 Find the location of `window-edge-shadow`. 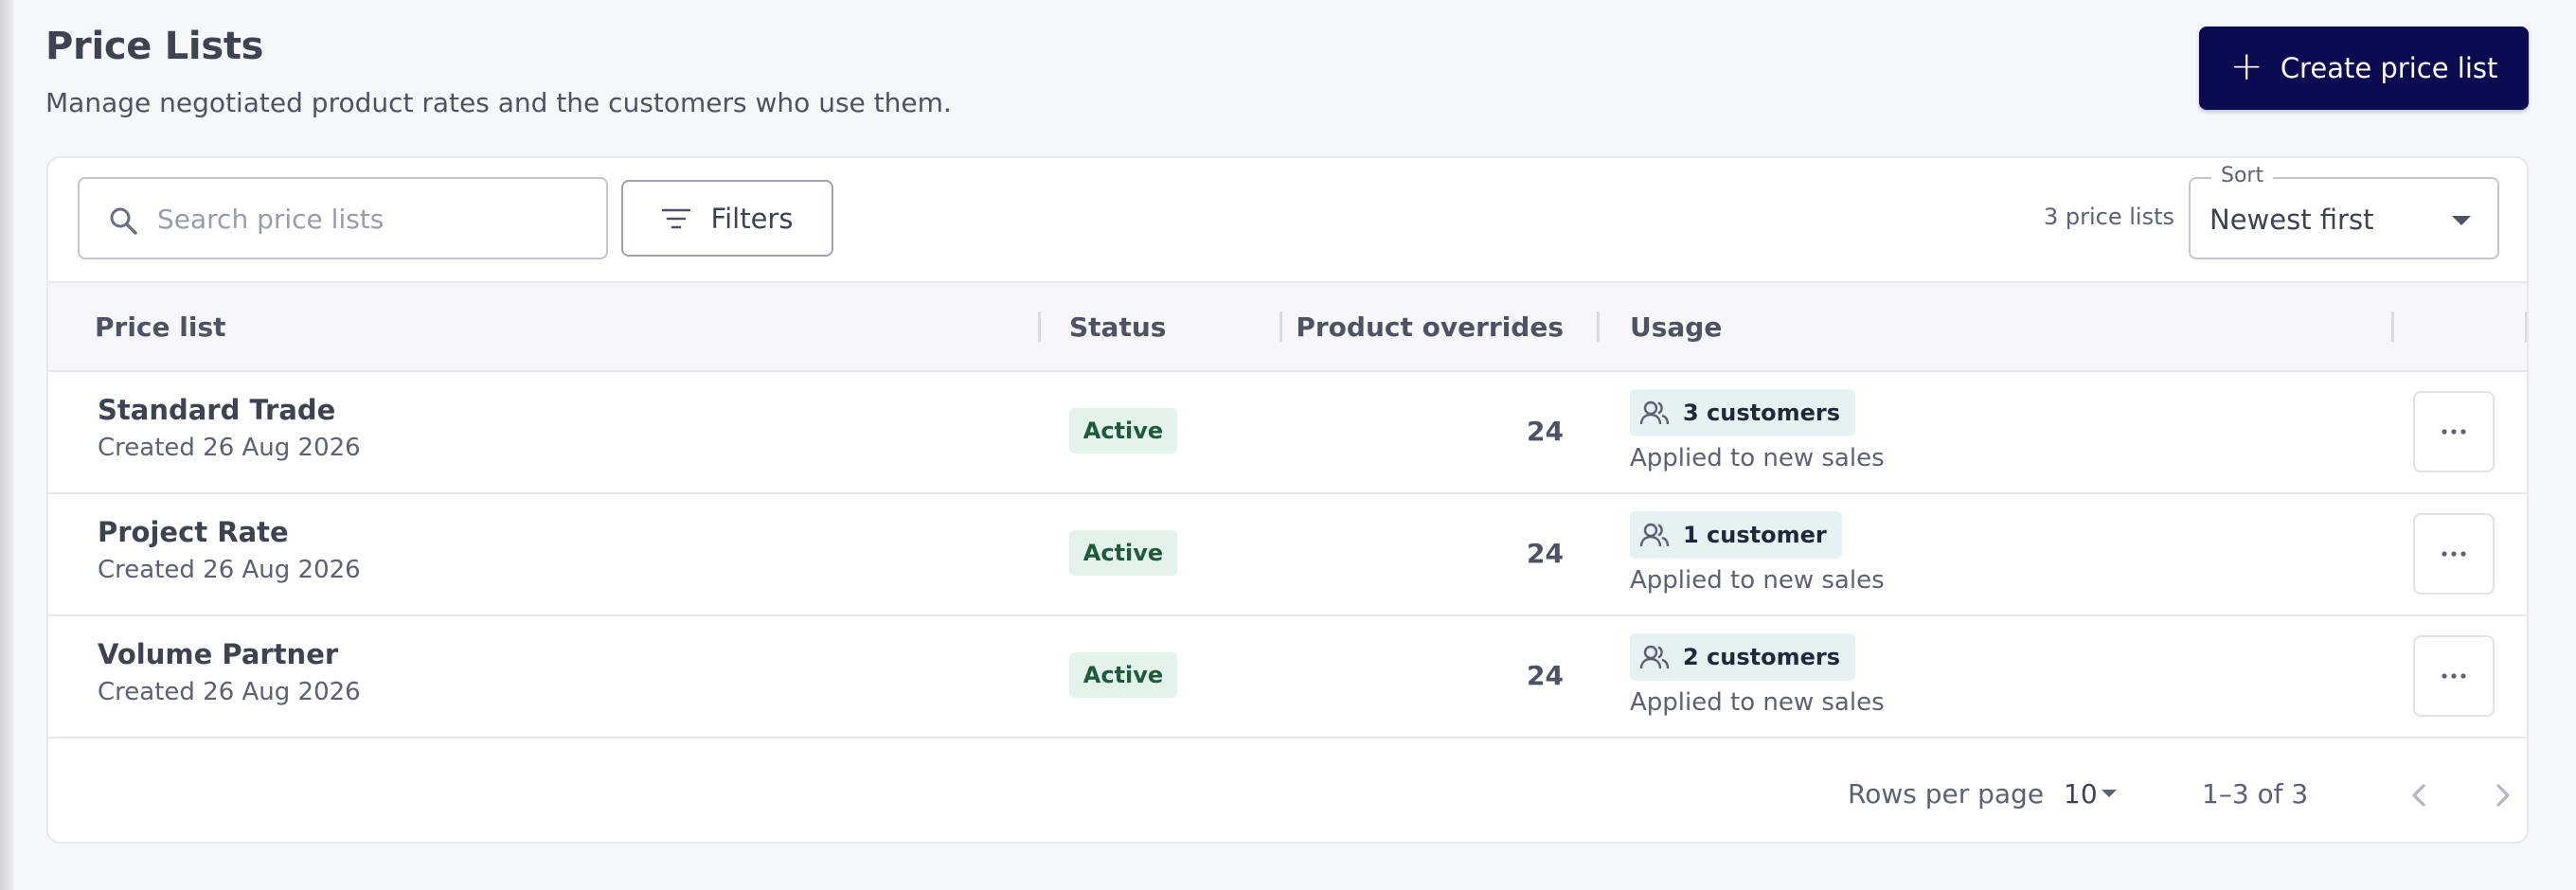

window-edge-shadow is located at coordinates (6, 445).